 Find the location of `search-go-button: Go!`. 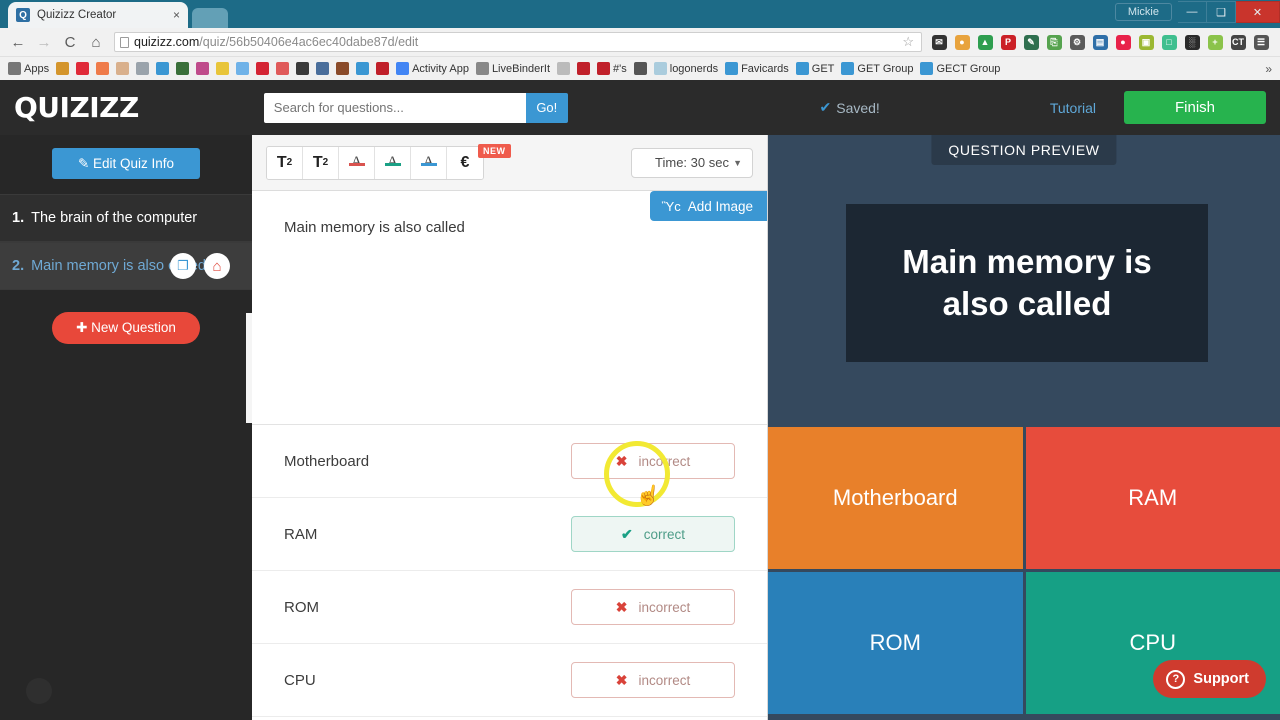

search-go-button: Go! is located at coordinates (546, 107).